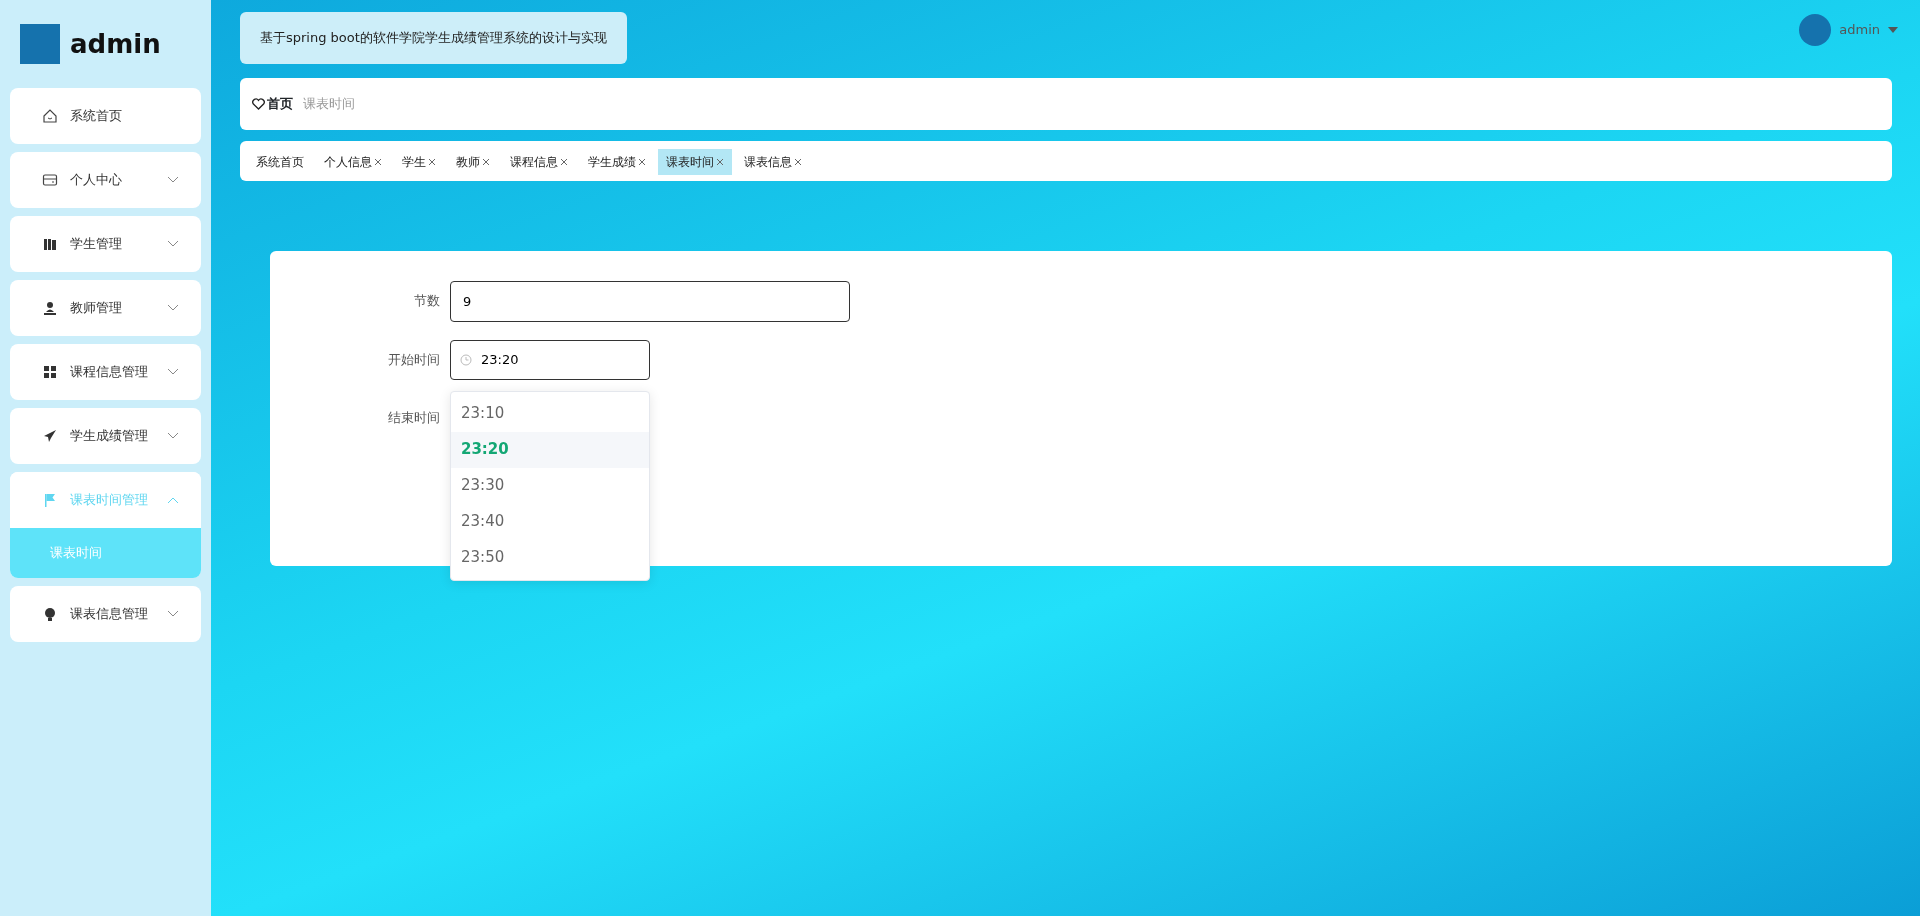  I want to click on grid-icon, so click(50, 372).